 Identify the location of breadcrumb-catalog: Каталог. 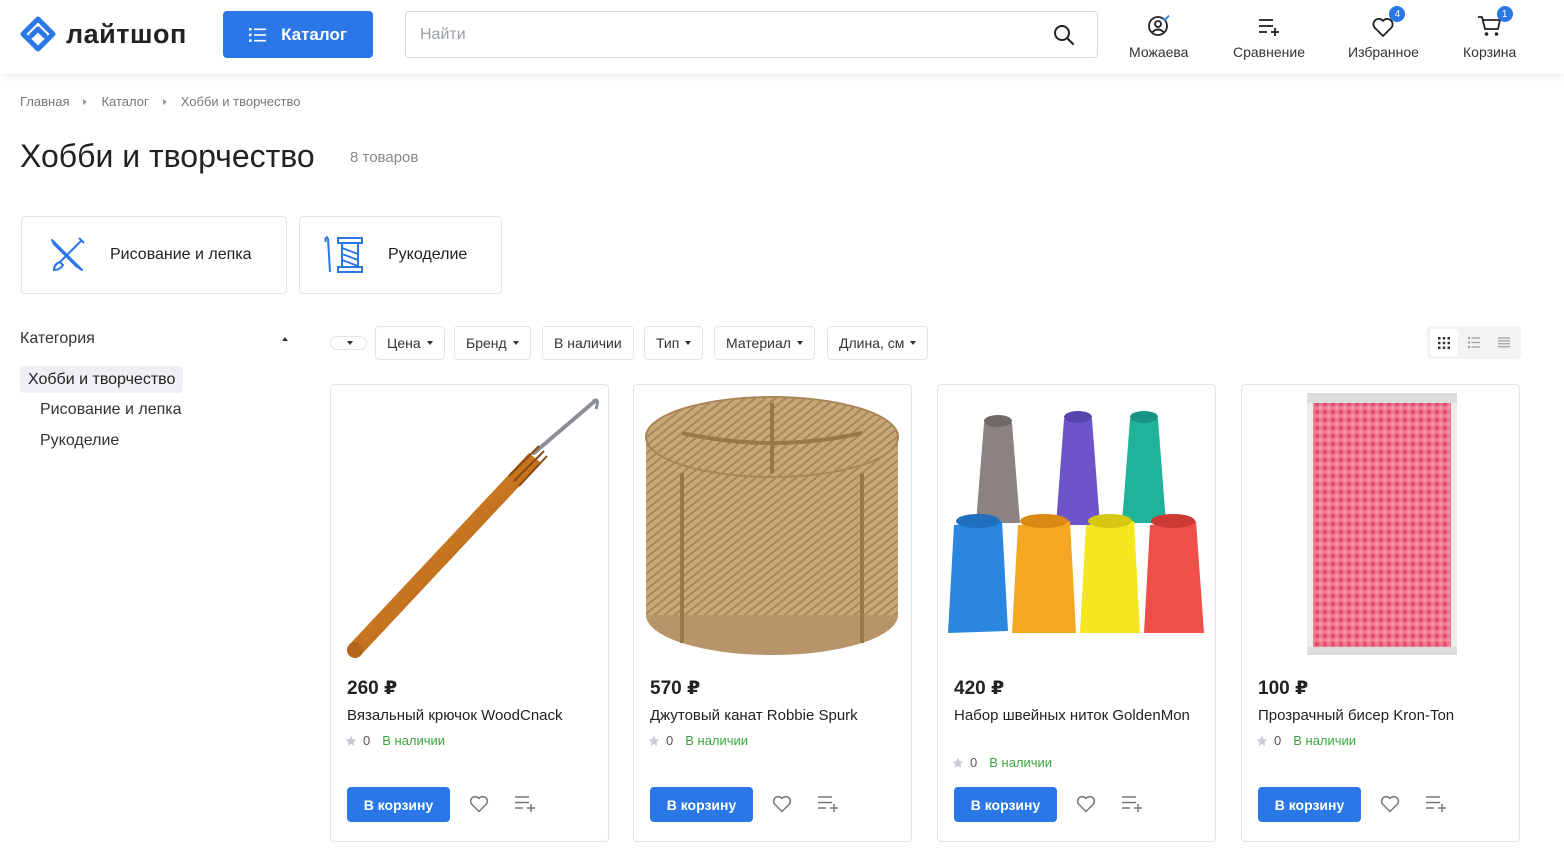
(124, 101).